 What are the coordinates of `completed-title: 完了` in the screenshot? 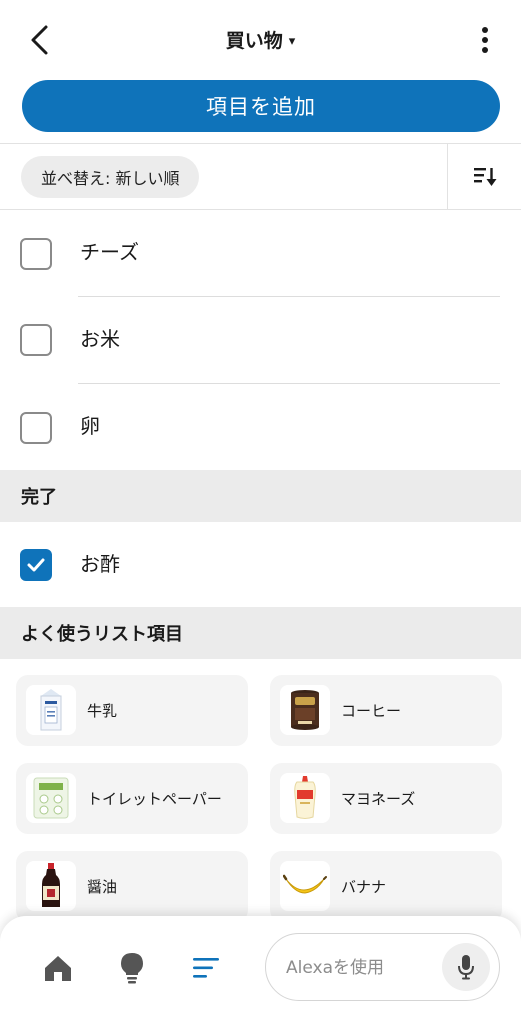 It's located at (39, 497).